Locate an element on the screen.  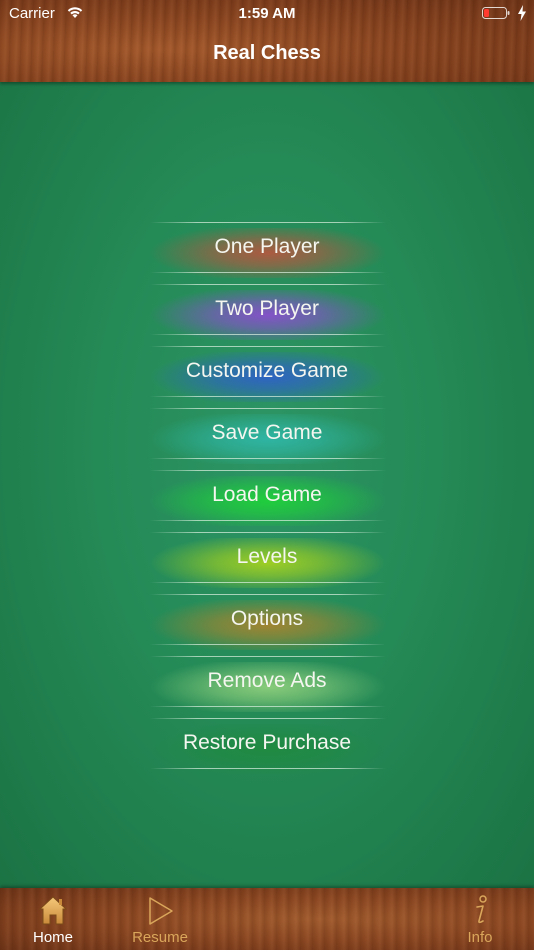
tab-resume: Resume is located at coordinates (160, 919).